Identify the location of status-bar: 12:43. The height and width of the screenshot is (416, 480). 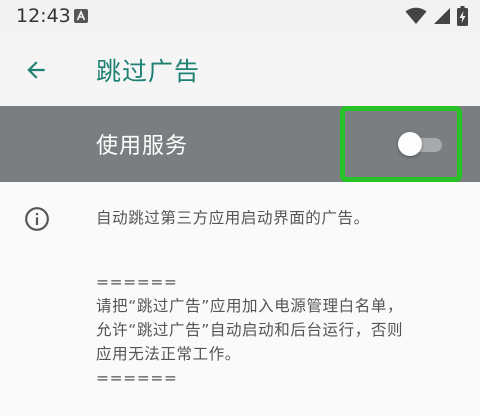
(240, 16).